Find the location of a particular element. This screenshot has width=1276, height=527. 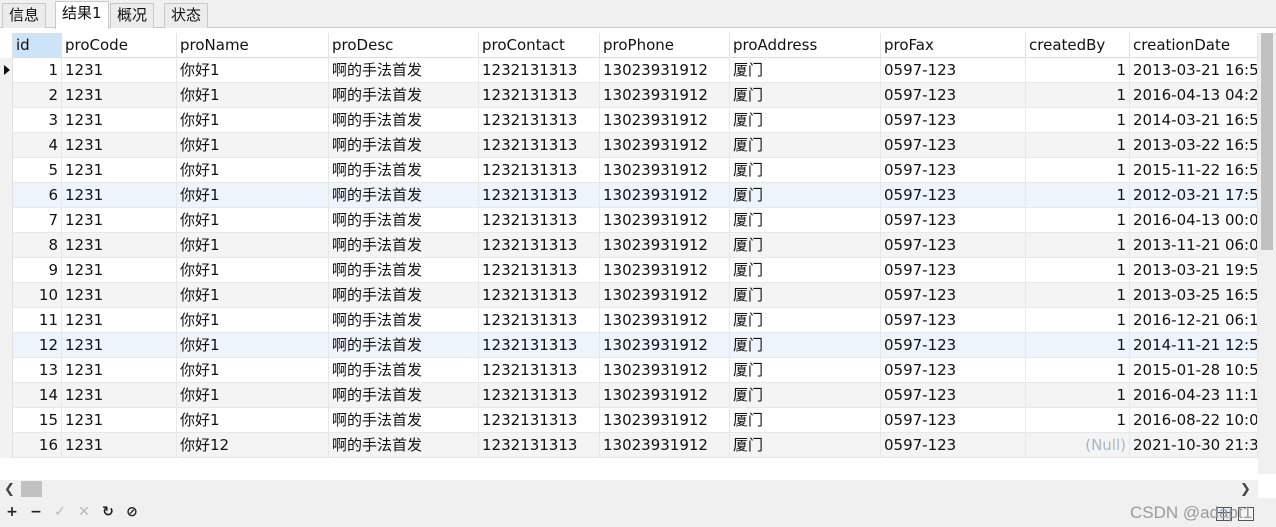

cell-id: 12 is located at coordinates (37, 345).